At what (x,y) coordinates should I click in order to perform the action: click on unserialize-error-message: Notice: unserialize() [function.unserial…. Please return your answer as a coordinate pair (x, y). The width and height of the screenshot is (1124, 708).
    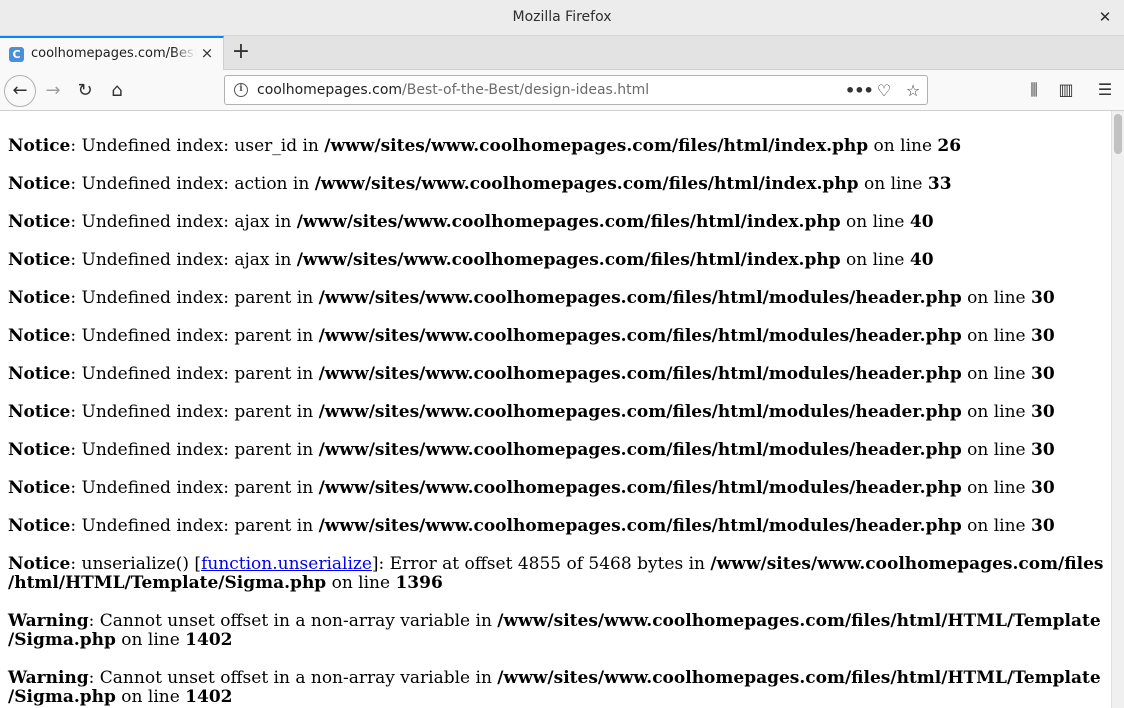
    Looking at the image, I should click on (556, 573).